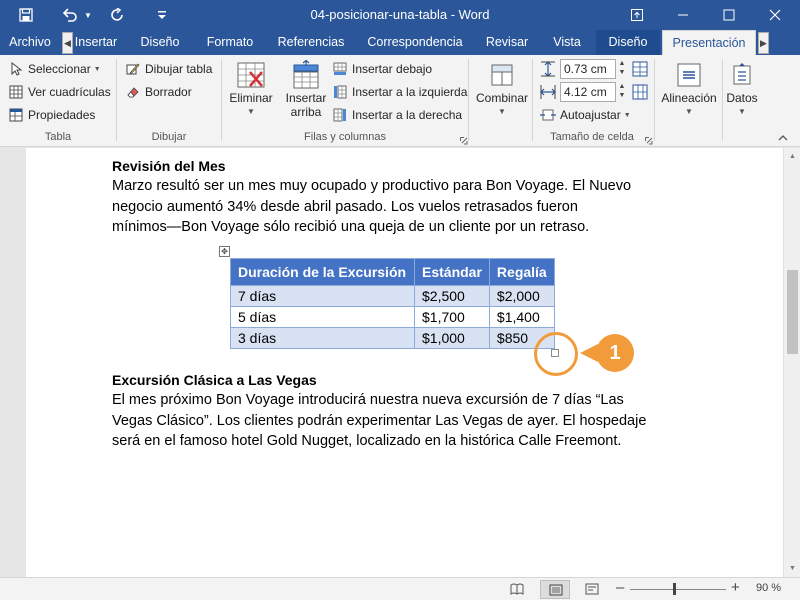  Describe the element at coordinates (311, 42) in the screenshot. I see `tab-referencias: Referencias` at that location.